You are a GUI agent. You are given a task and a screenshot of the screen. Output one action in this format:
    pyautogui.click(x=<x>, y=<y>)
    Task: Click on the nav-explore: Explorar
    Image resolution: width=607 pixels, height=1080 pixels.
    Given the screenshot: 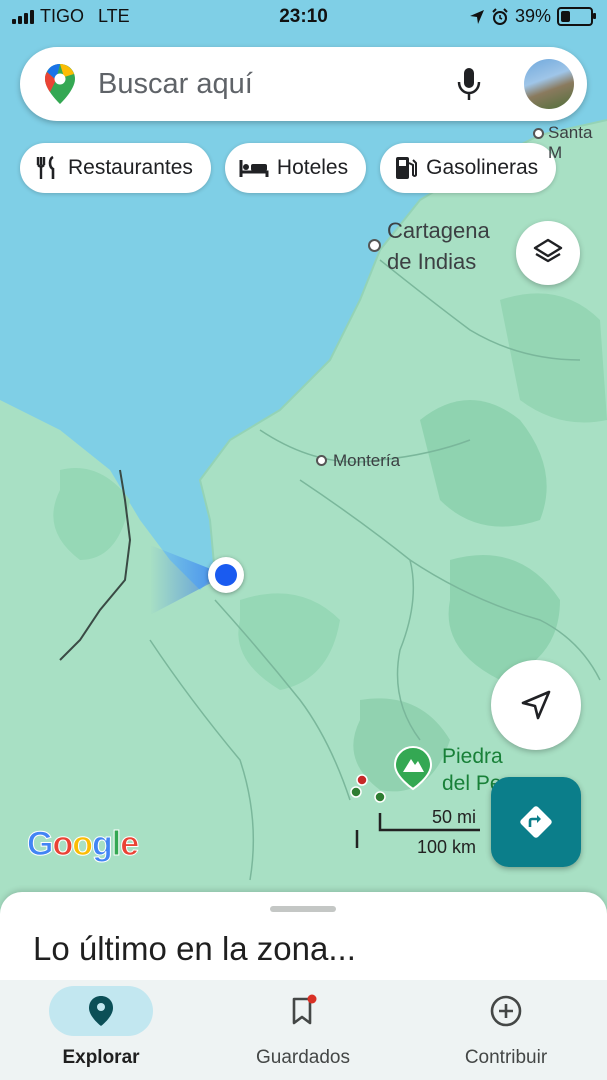 What is the action you would take?
    pyautogui.click(x=101, y=1030)
    